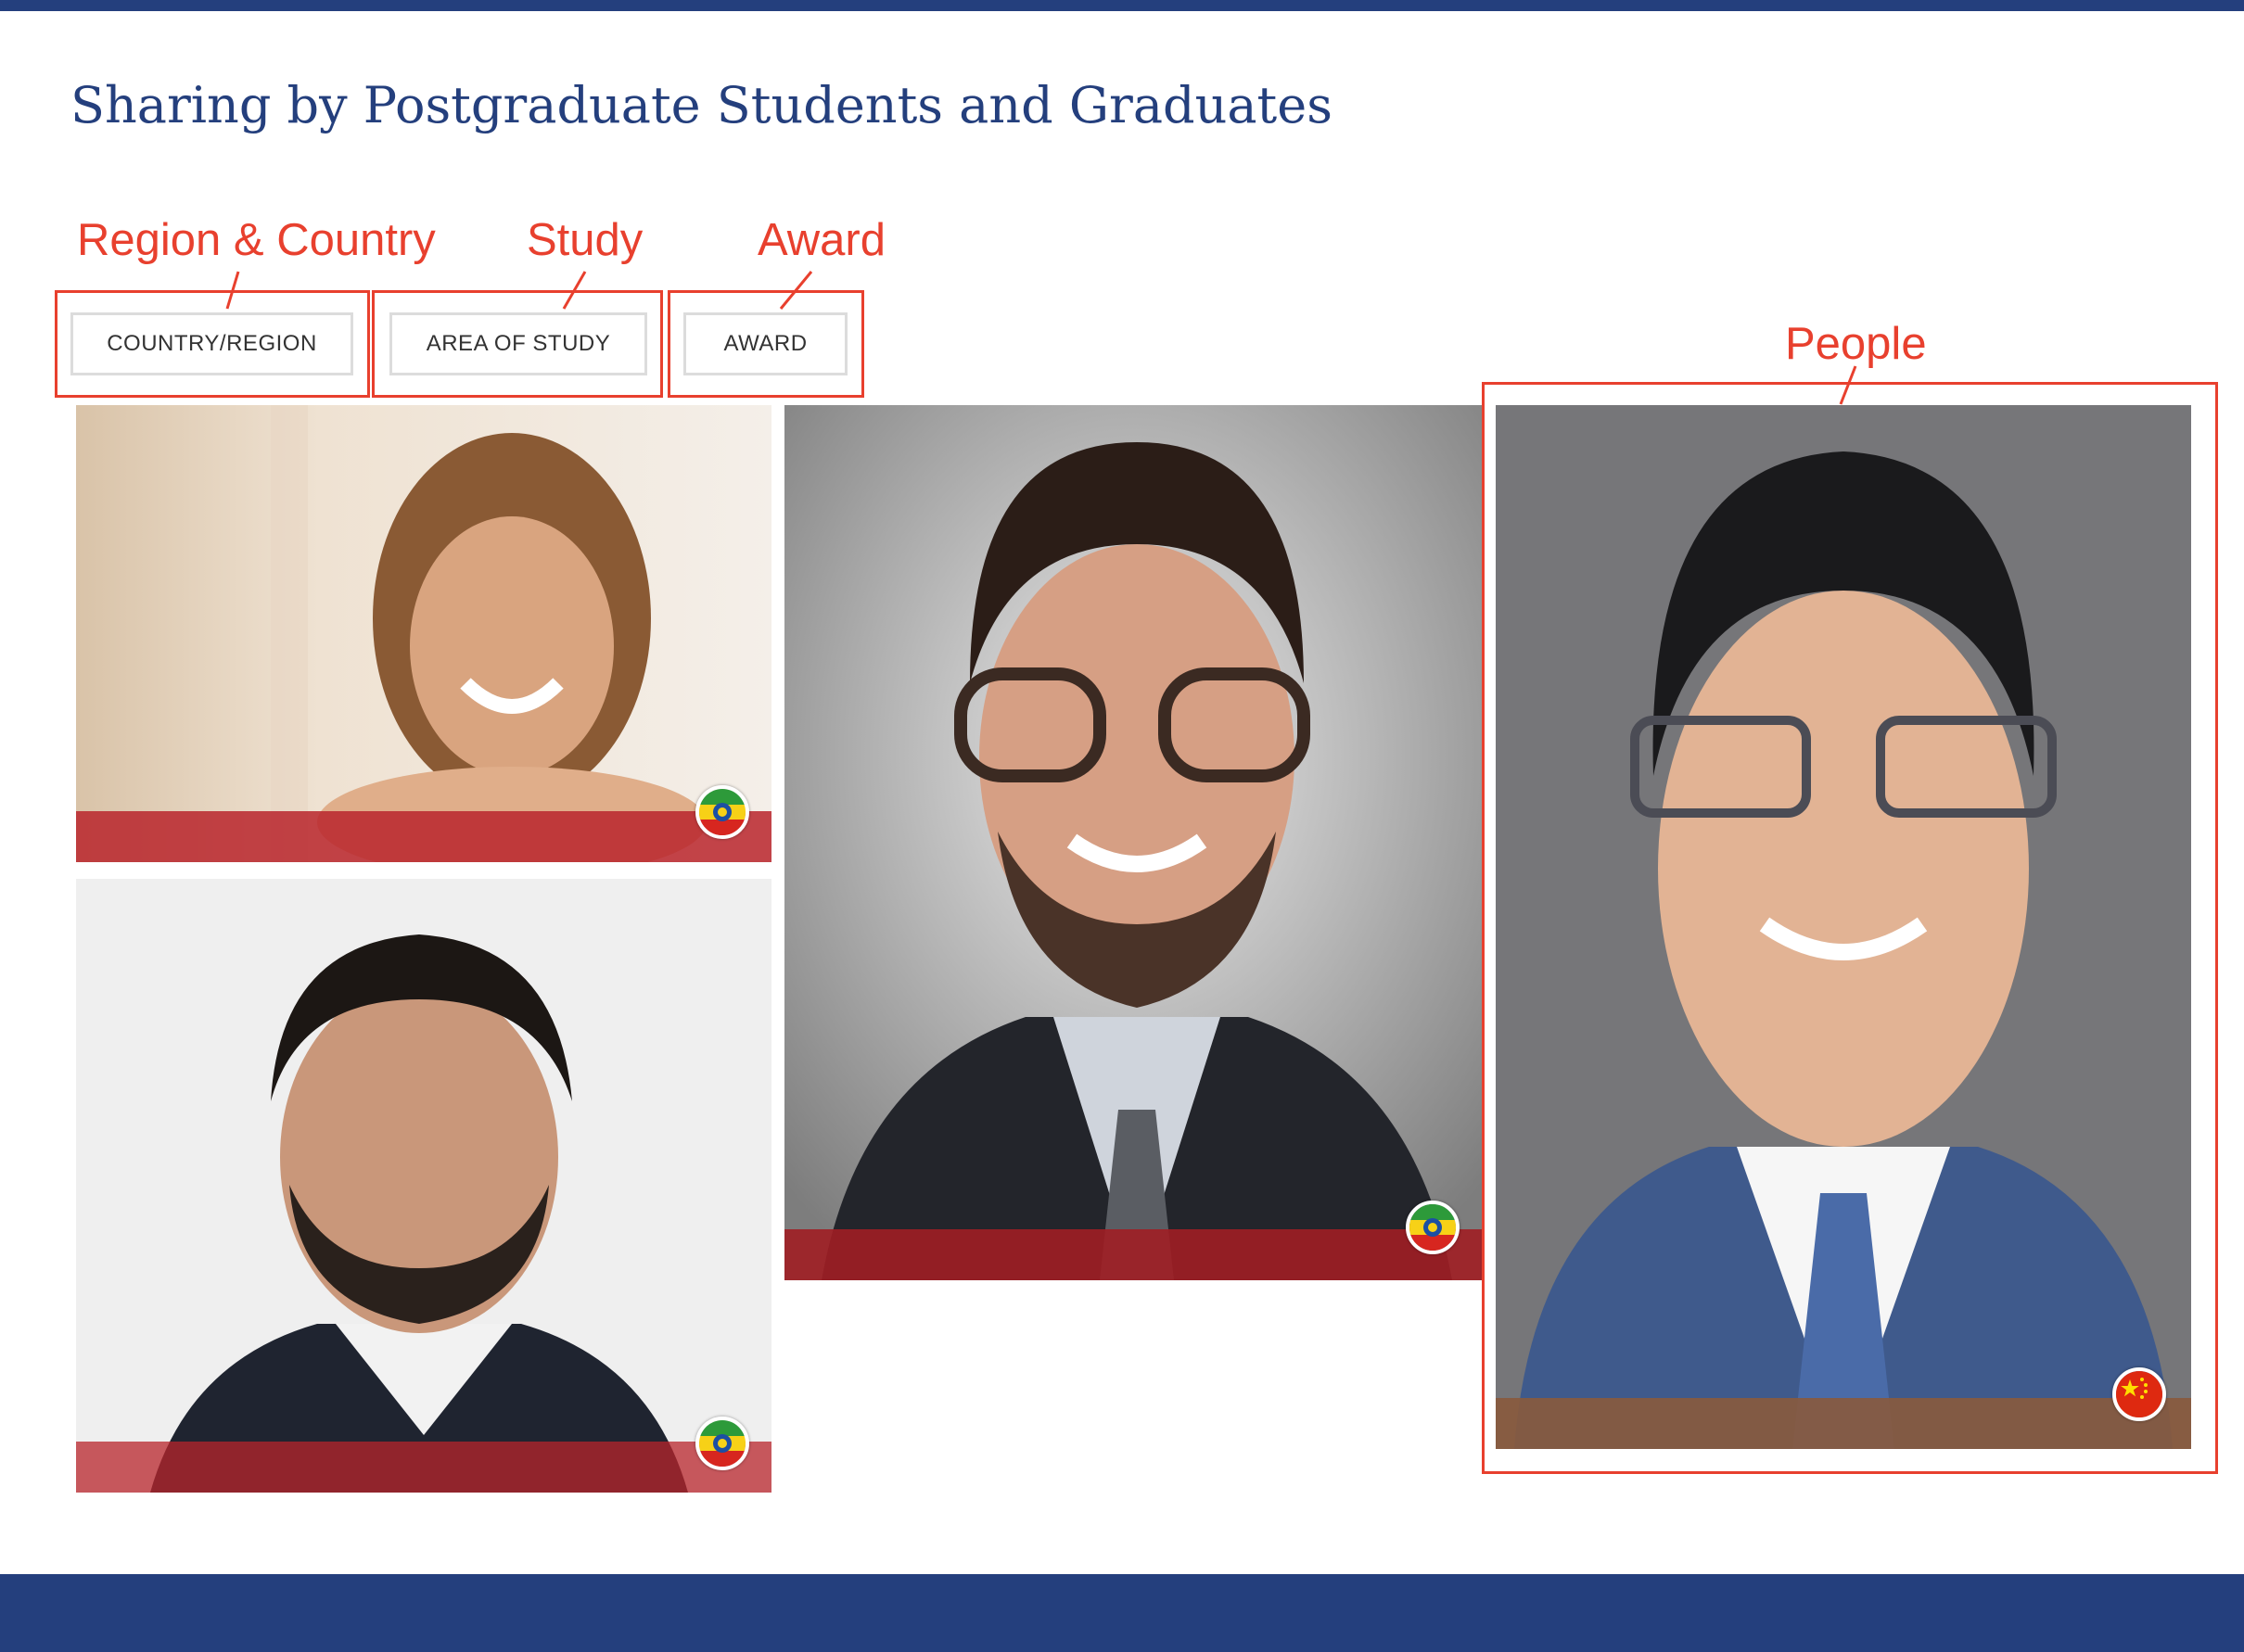  I want to click on china-flag-icon, so click(2139, 1394).